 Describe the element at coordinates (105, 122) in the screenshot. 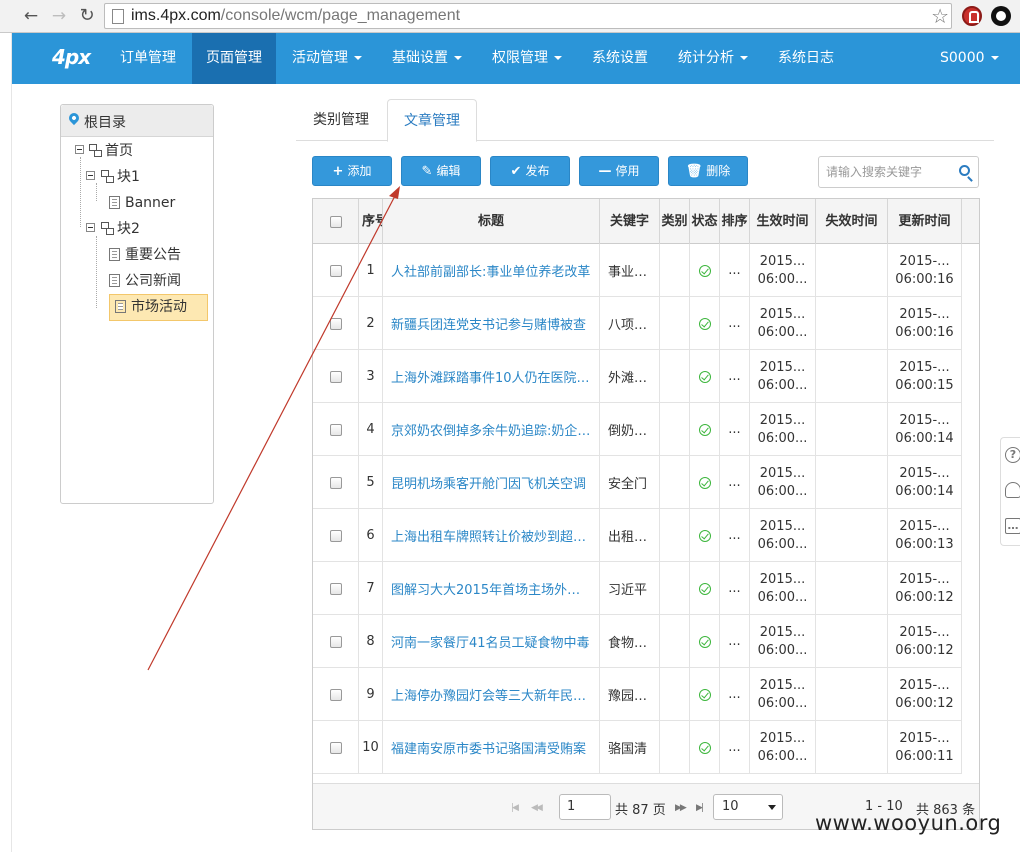

I see `tree-root-label: 根目录` at that location.